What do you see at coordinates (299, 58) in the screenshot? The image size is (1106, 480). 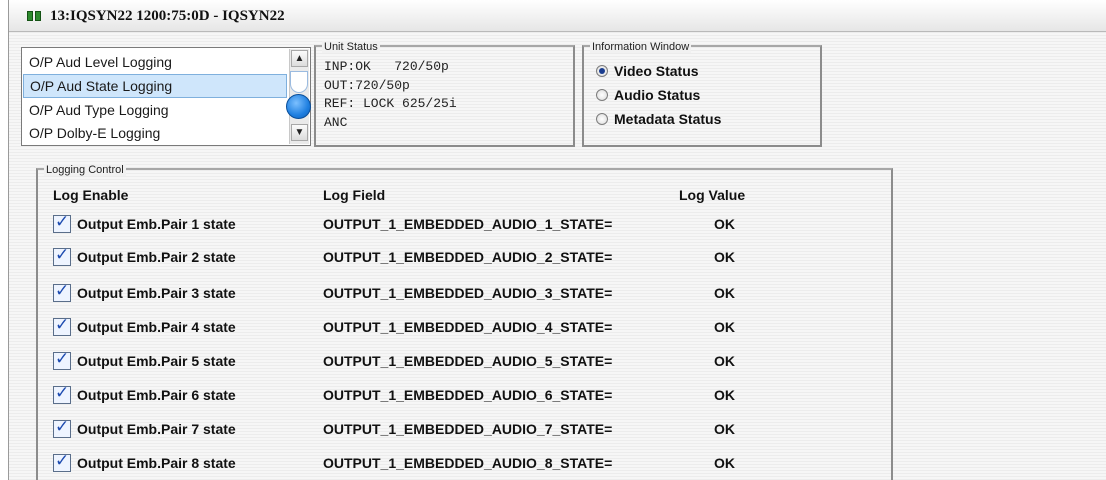 I see `scroll-up-icon: ▲` at bounding box center [299, 58].